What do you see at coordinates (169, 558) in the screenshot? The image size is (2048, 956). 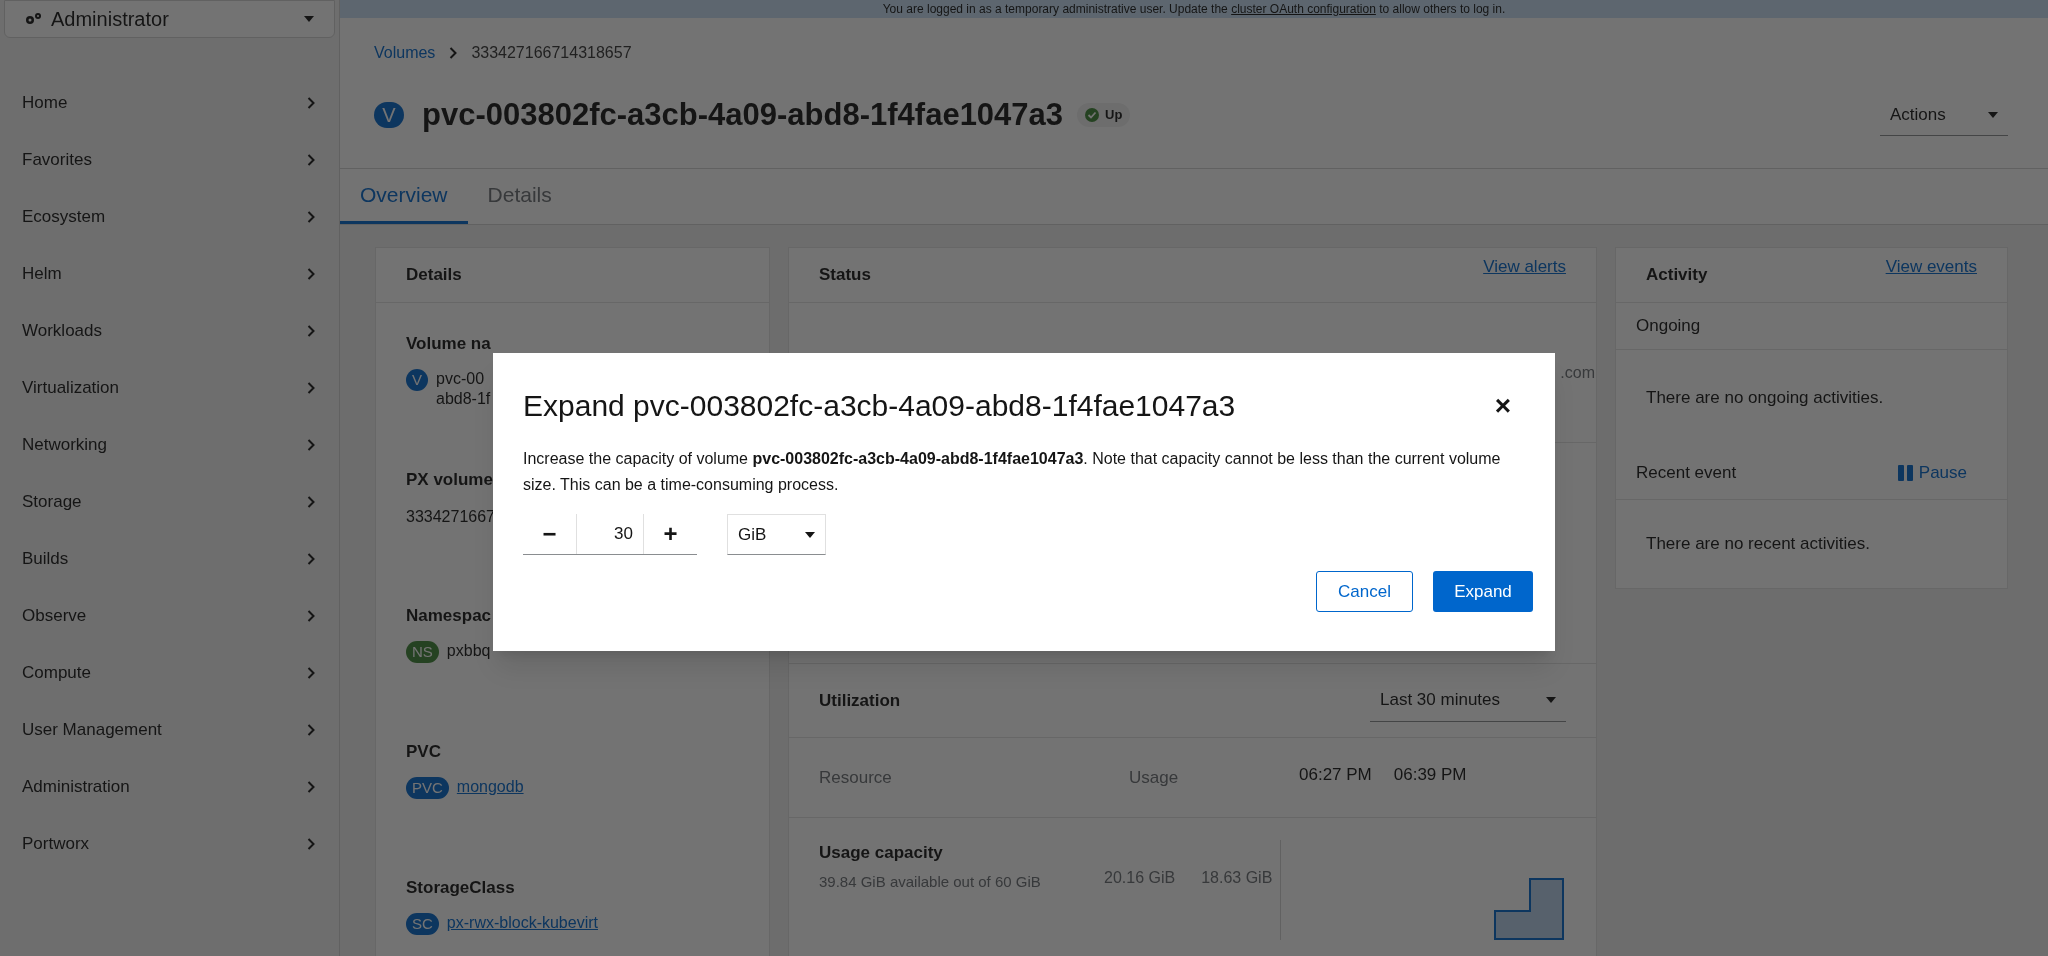 I see `nav-item: Builds` at bounding box center [169, 558].